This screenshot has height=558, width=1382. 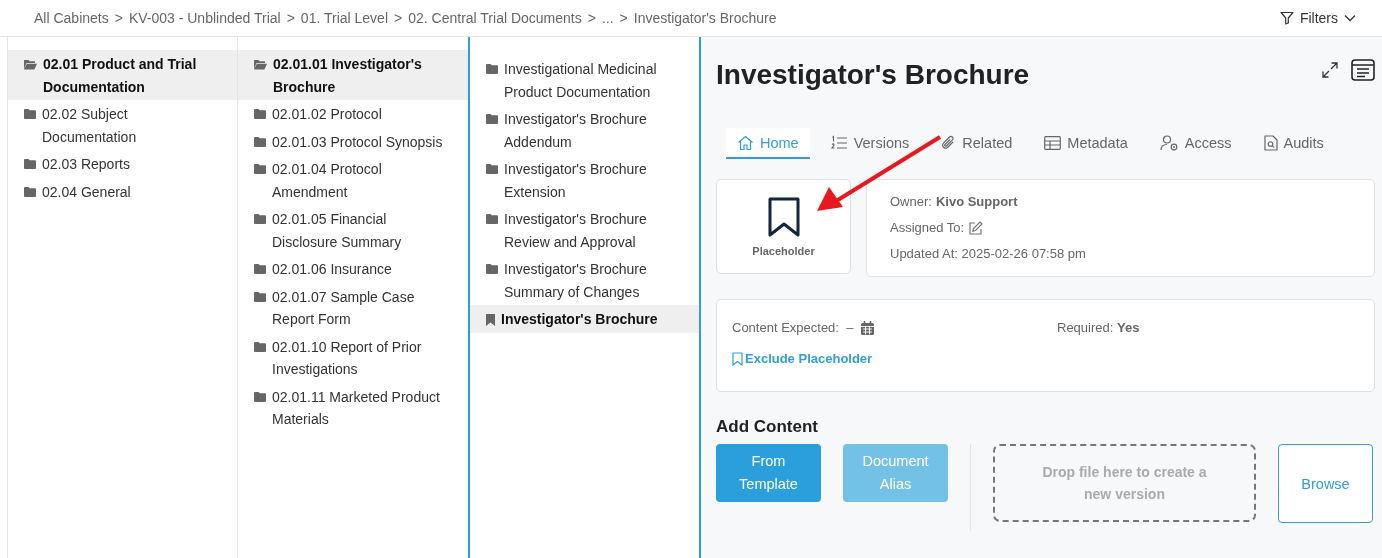 I want to click on tab: Access, so click(x=1195, y=143).